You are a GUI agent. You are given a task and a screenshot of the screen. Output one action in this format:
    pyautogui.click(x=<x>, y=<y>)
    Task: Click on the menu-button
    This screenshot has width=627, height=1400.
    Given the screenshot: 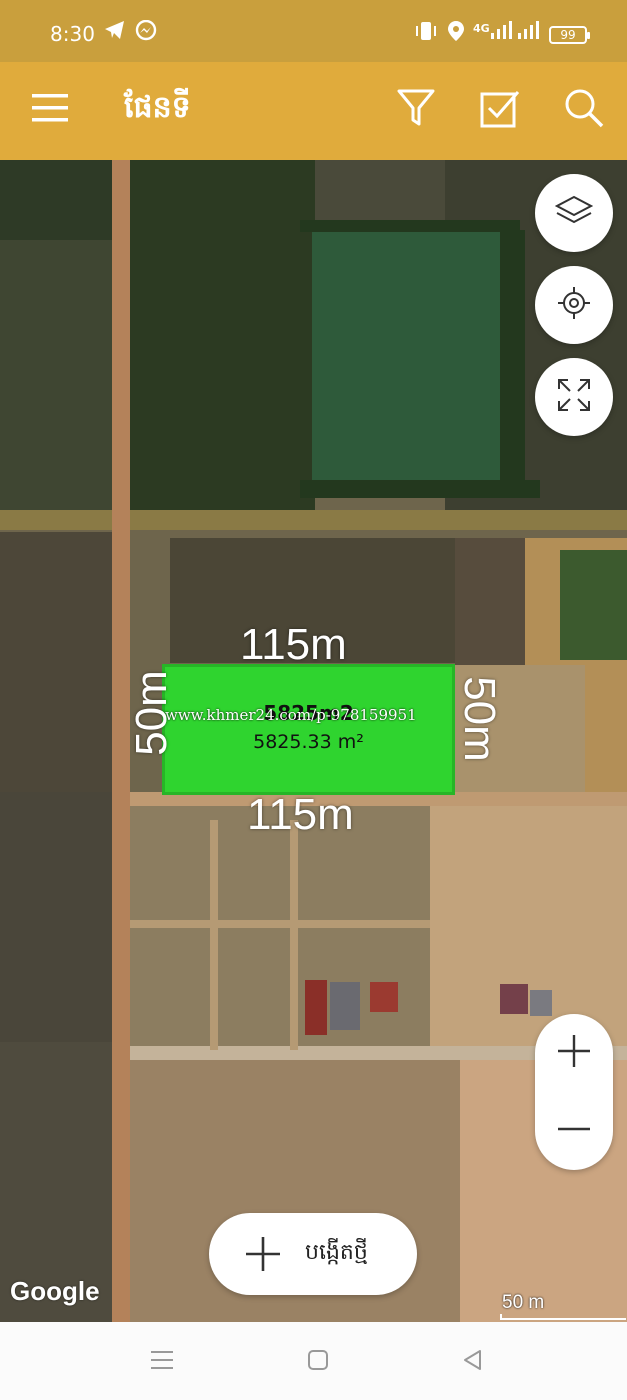 What is the action you would take?
    pyautogui.click(x=50, y=110)
    